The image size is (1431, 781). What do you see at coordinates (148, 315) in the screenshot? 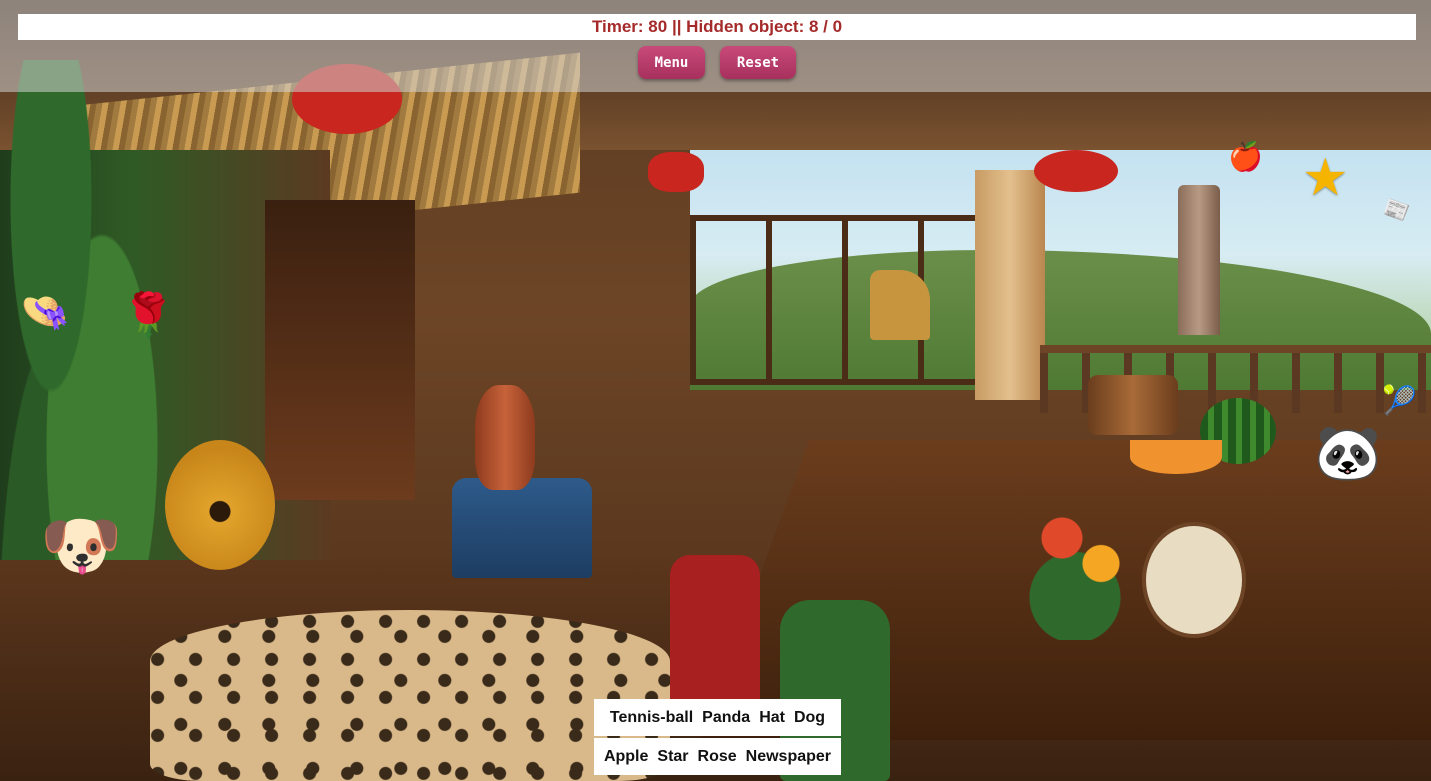
I see `rose-icon: 🌹` at bounding box center [148, 315].